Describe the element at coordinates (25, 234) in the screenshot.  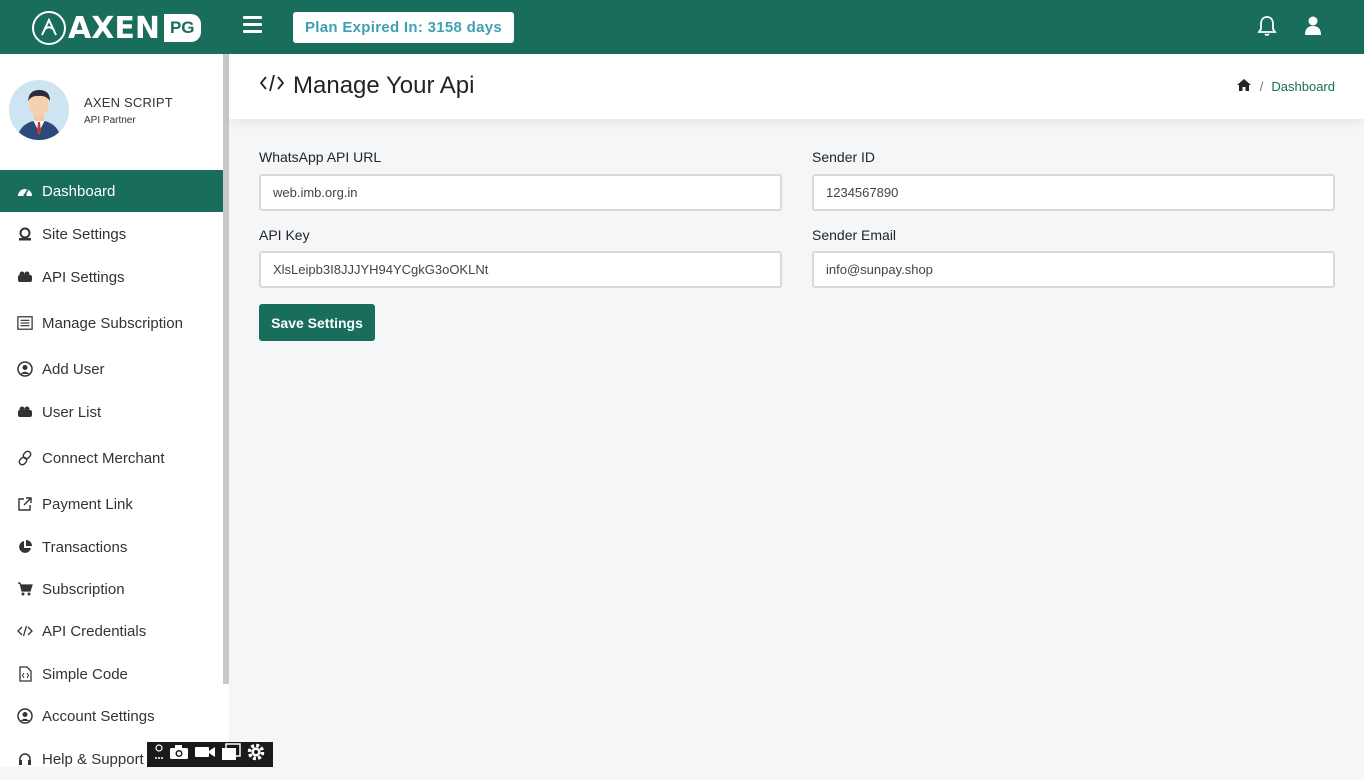
I see `site-settings-icon` at that location.